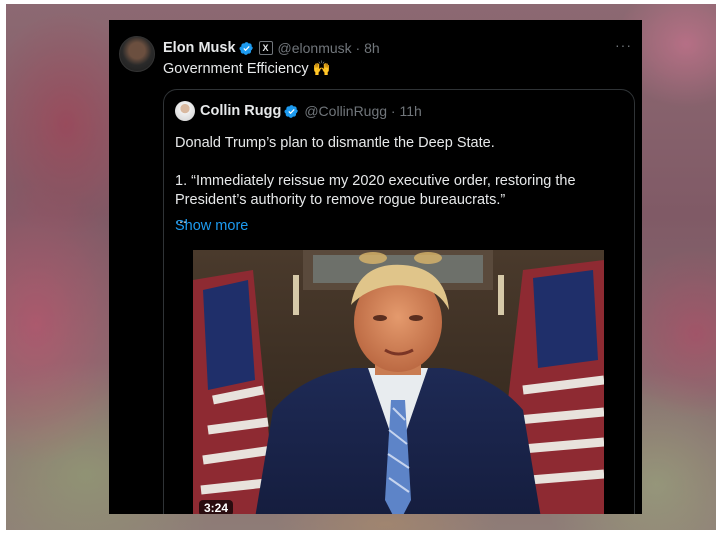  I want to click on quote-author-avatar, so click(185, 111).